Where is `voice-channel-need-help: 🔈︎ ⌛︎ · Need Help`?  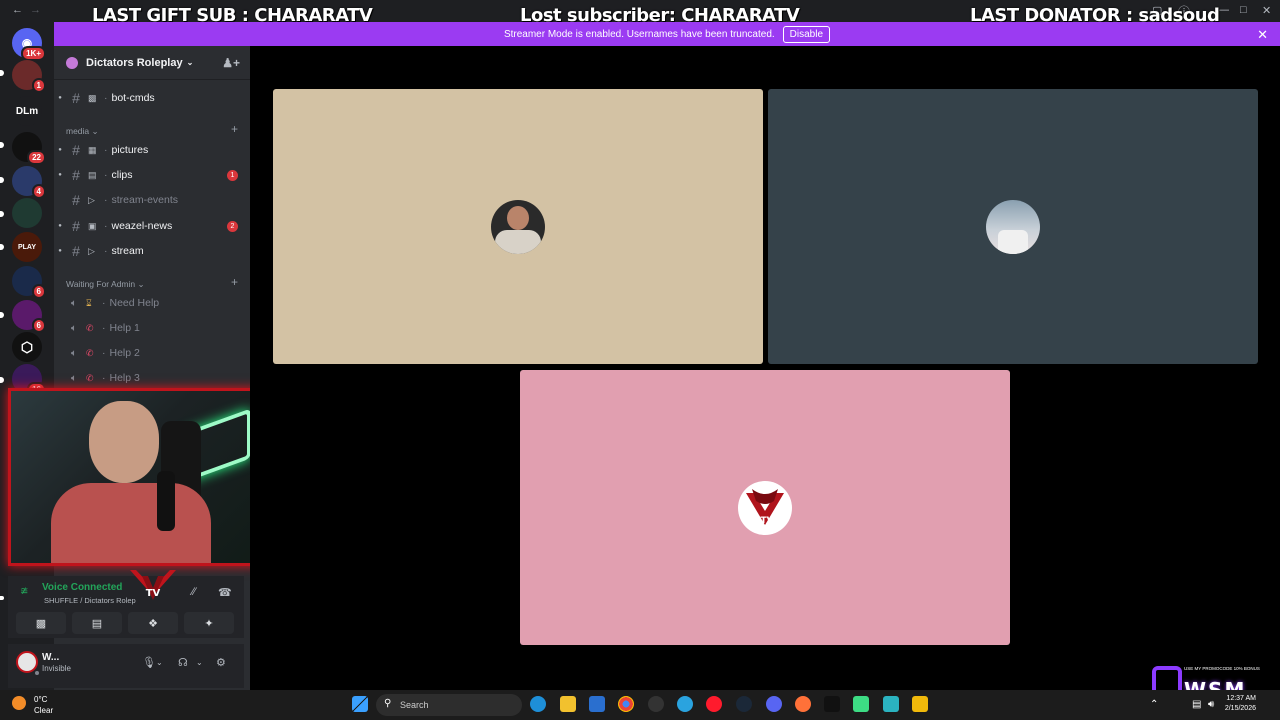
voice-channel-need-help: 🔈︎ ⌛︎ · Need Help is located at coordinates (152, 303).